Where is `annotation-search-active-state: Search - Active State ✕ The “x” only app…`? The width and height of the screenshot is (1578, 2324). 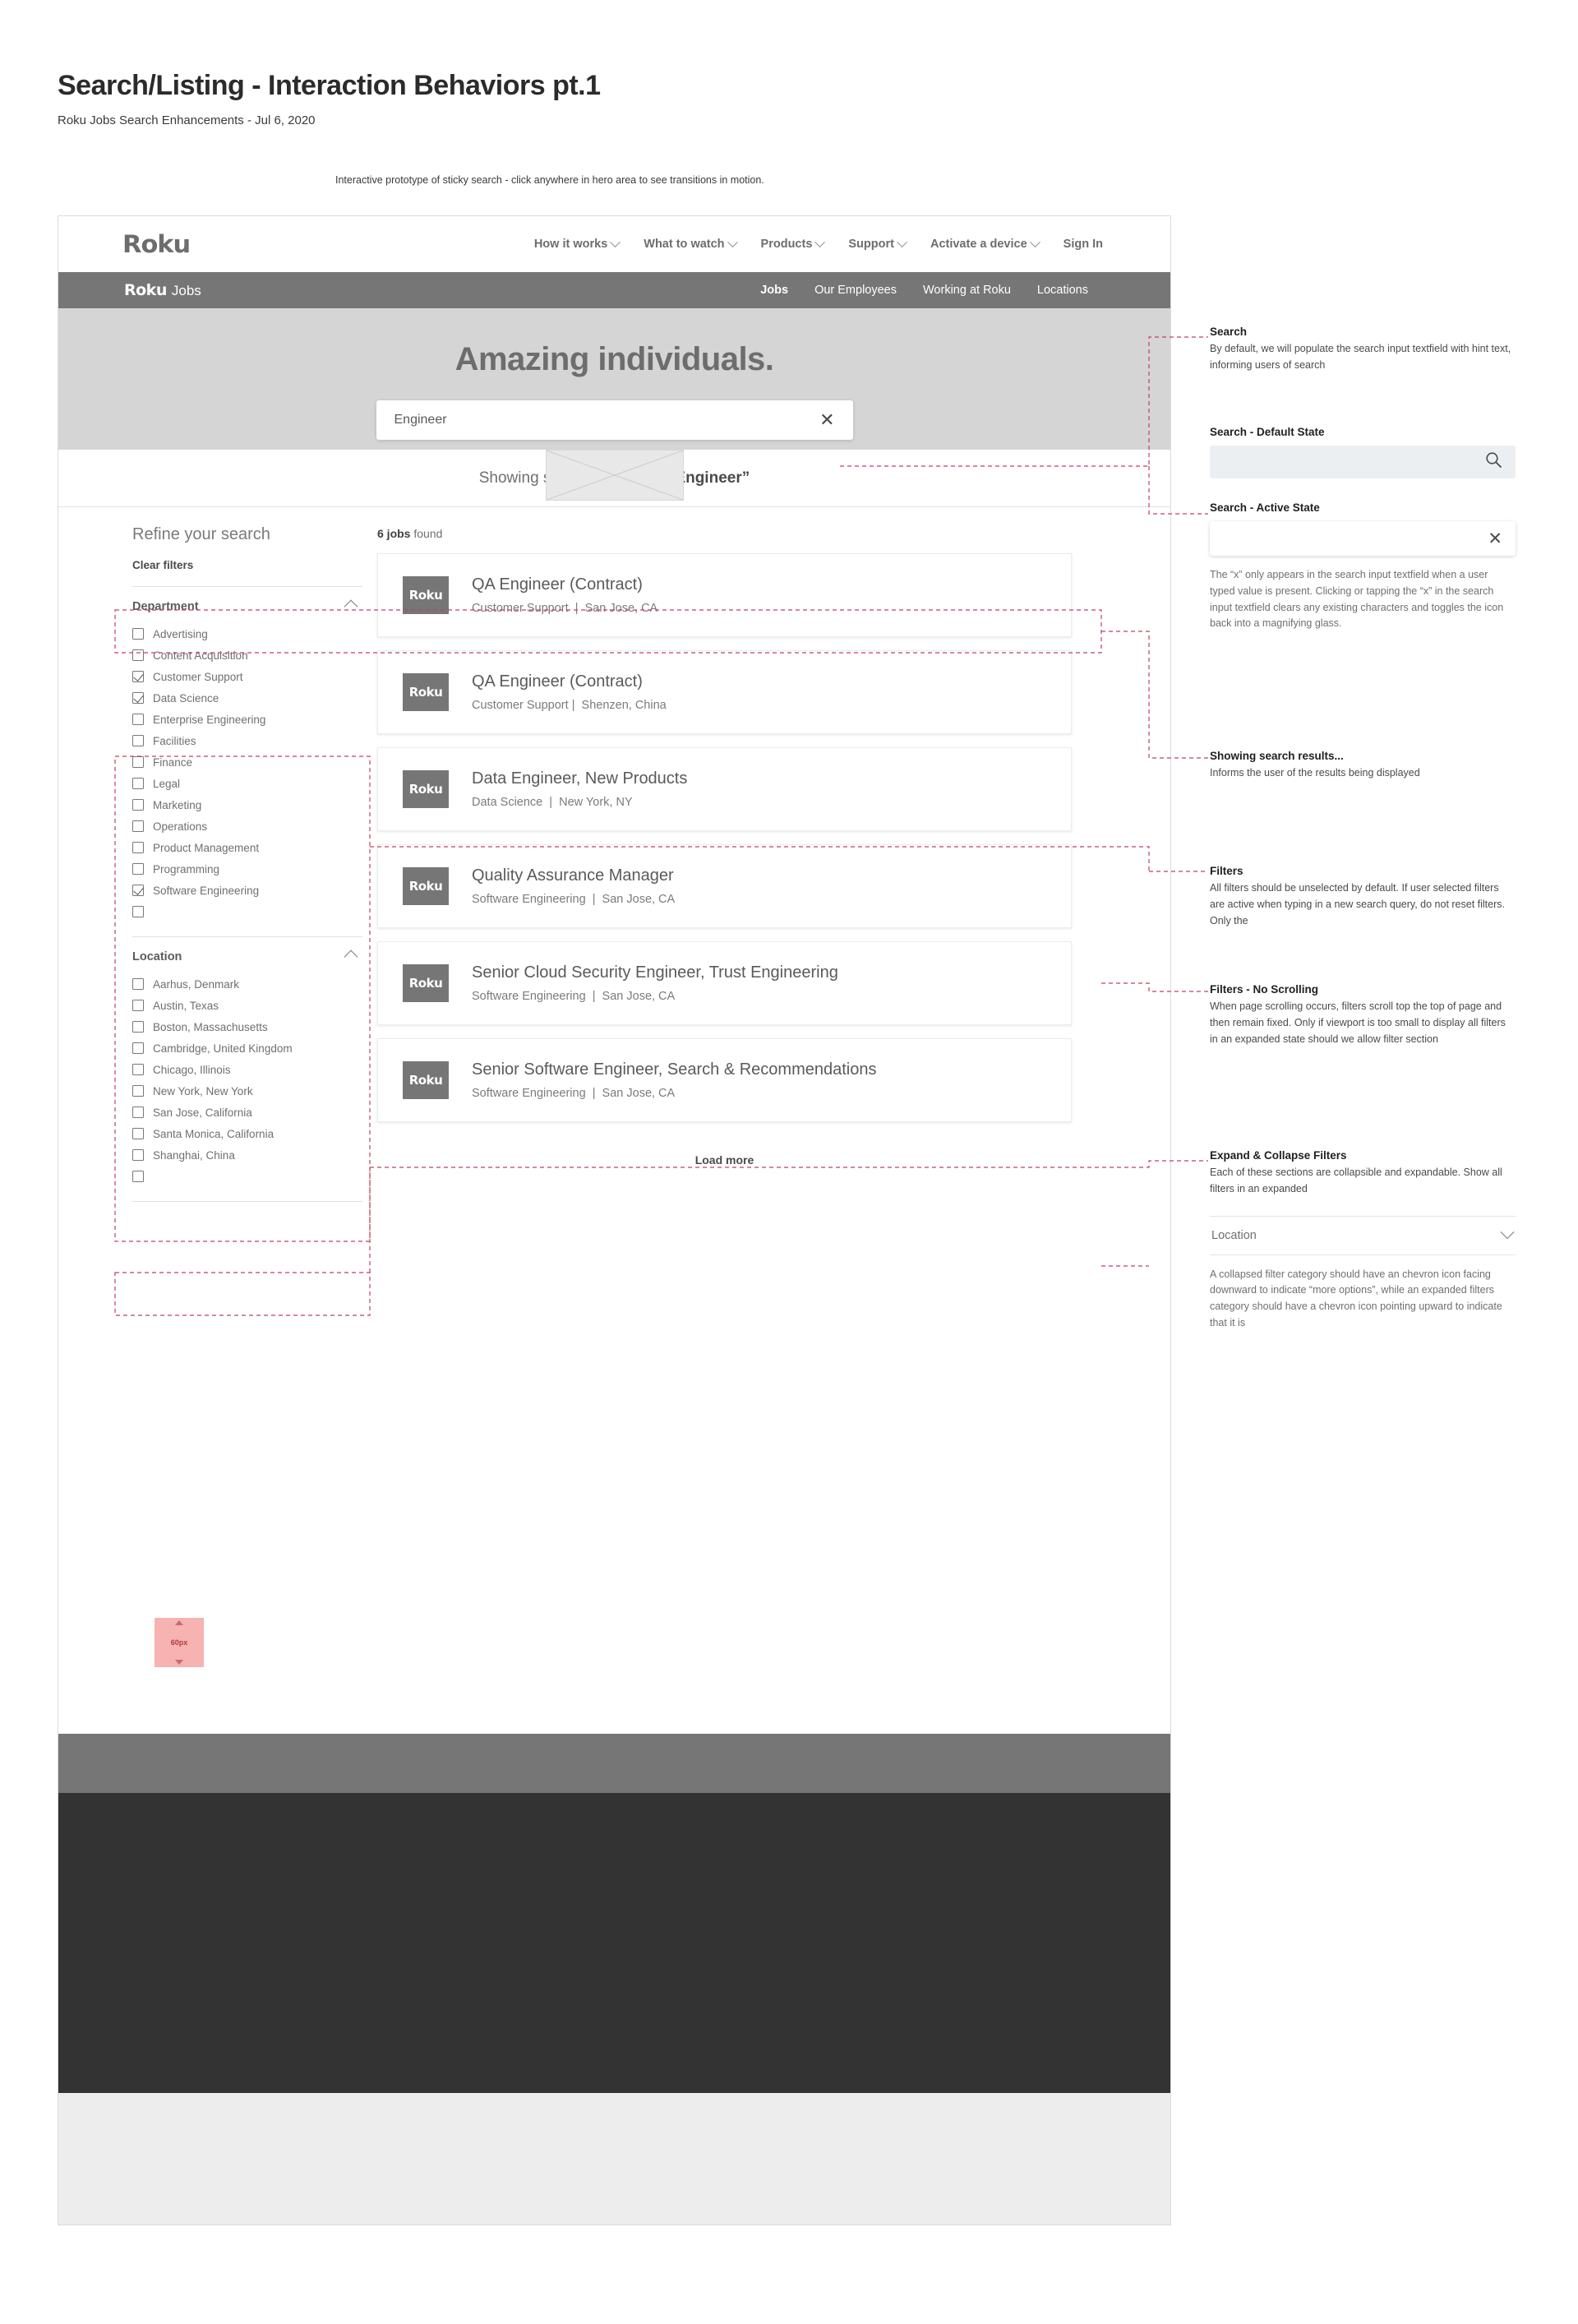
annotation-search-active-state: Search - Active State ✕ The “x” only app… is located at coordinates (1363, 566).